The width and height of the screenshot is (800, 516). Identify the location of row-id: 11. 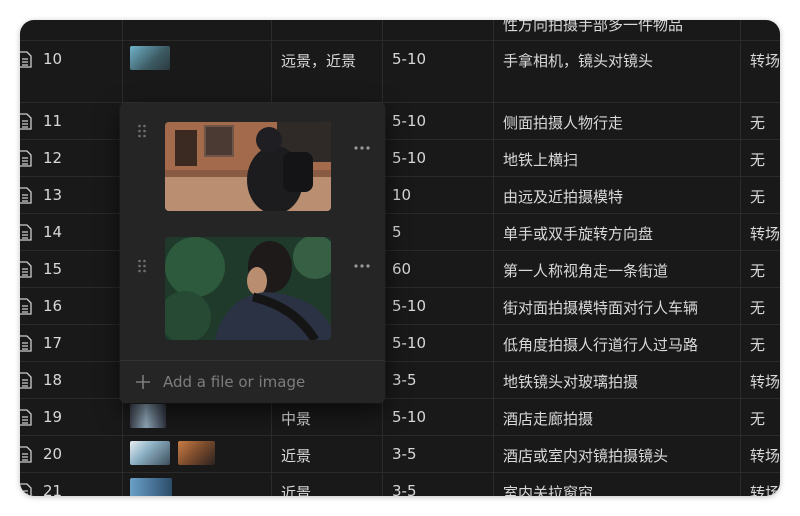
(52, 121).